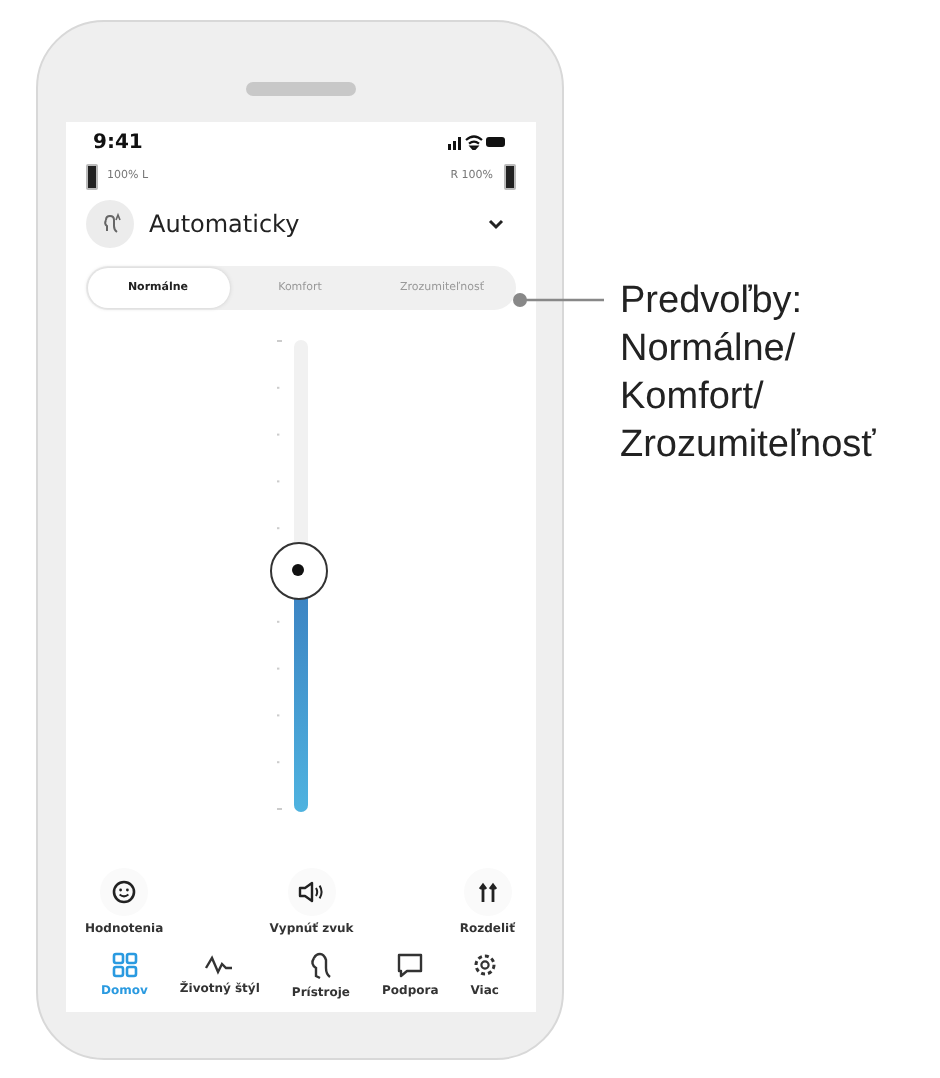  I want to click on phone-speaker, so click(300, 89).